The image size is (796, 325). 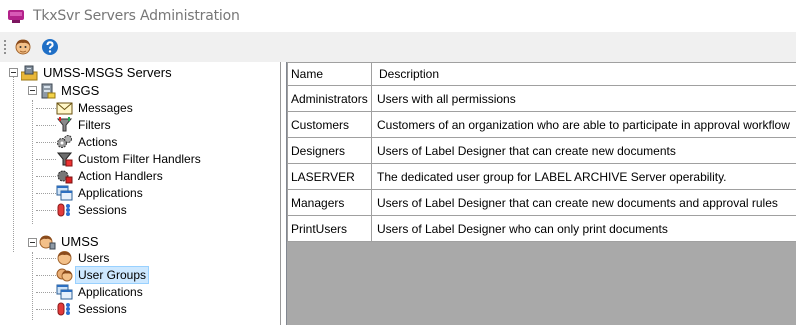 I want to click on tree-item-root: UMSS-MSGS Servers, so click(x=97, y=73).